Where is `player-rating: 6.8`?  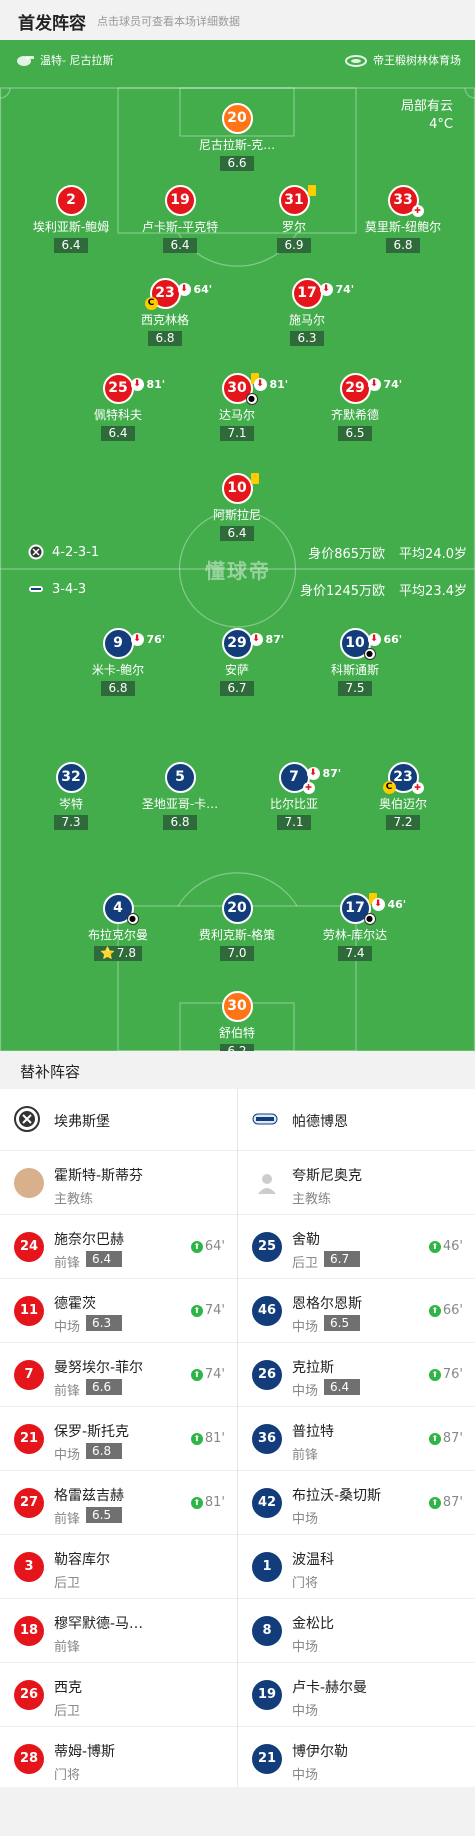 player-rating: 6.8 is located at coordinates (118, 688).